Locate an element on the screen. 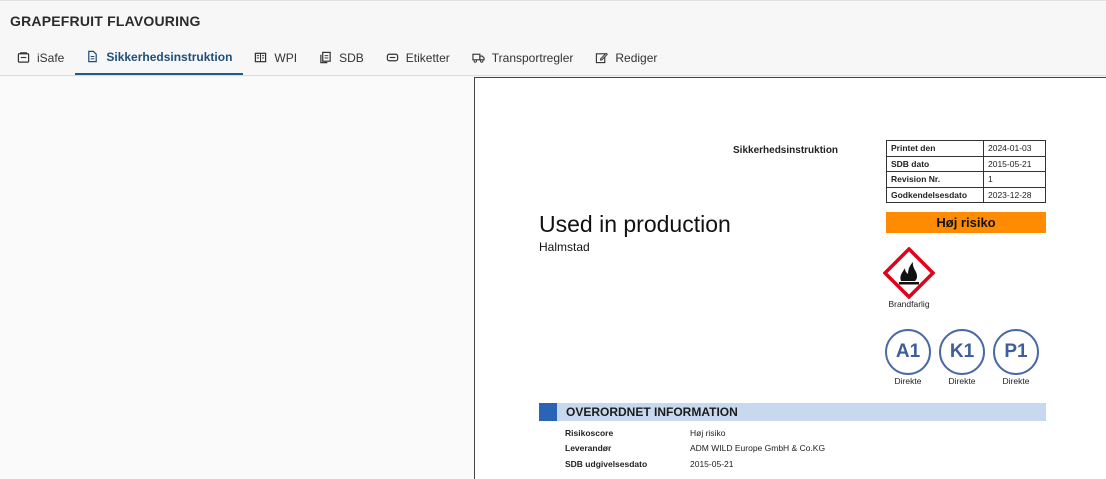 The height and width of the screenshot is (479, 1106). tab-transportregler: Transportregler is located at coordinates (523, 58).